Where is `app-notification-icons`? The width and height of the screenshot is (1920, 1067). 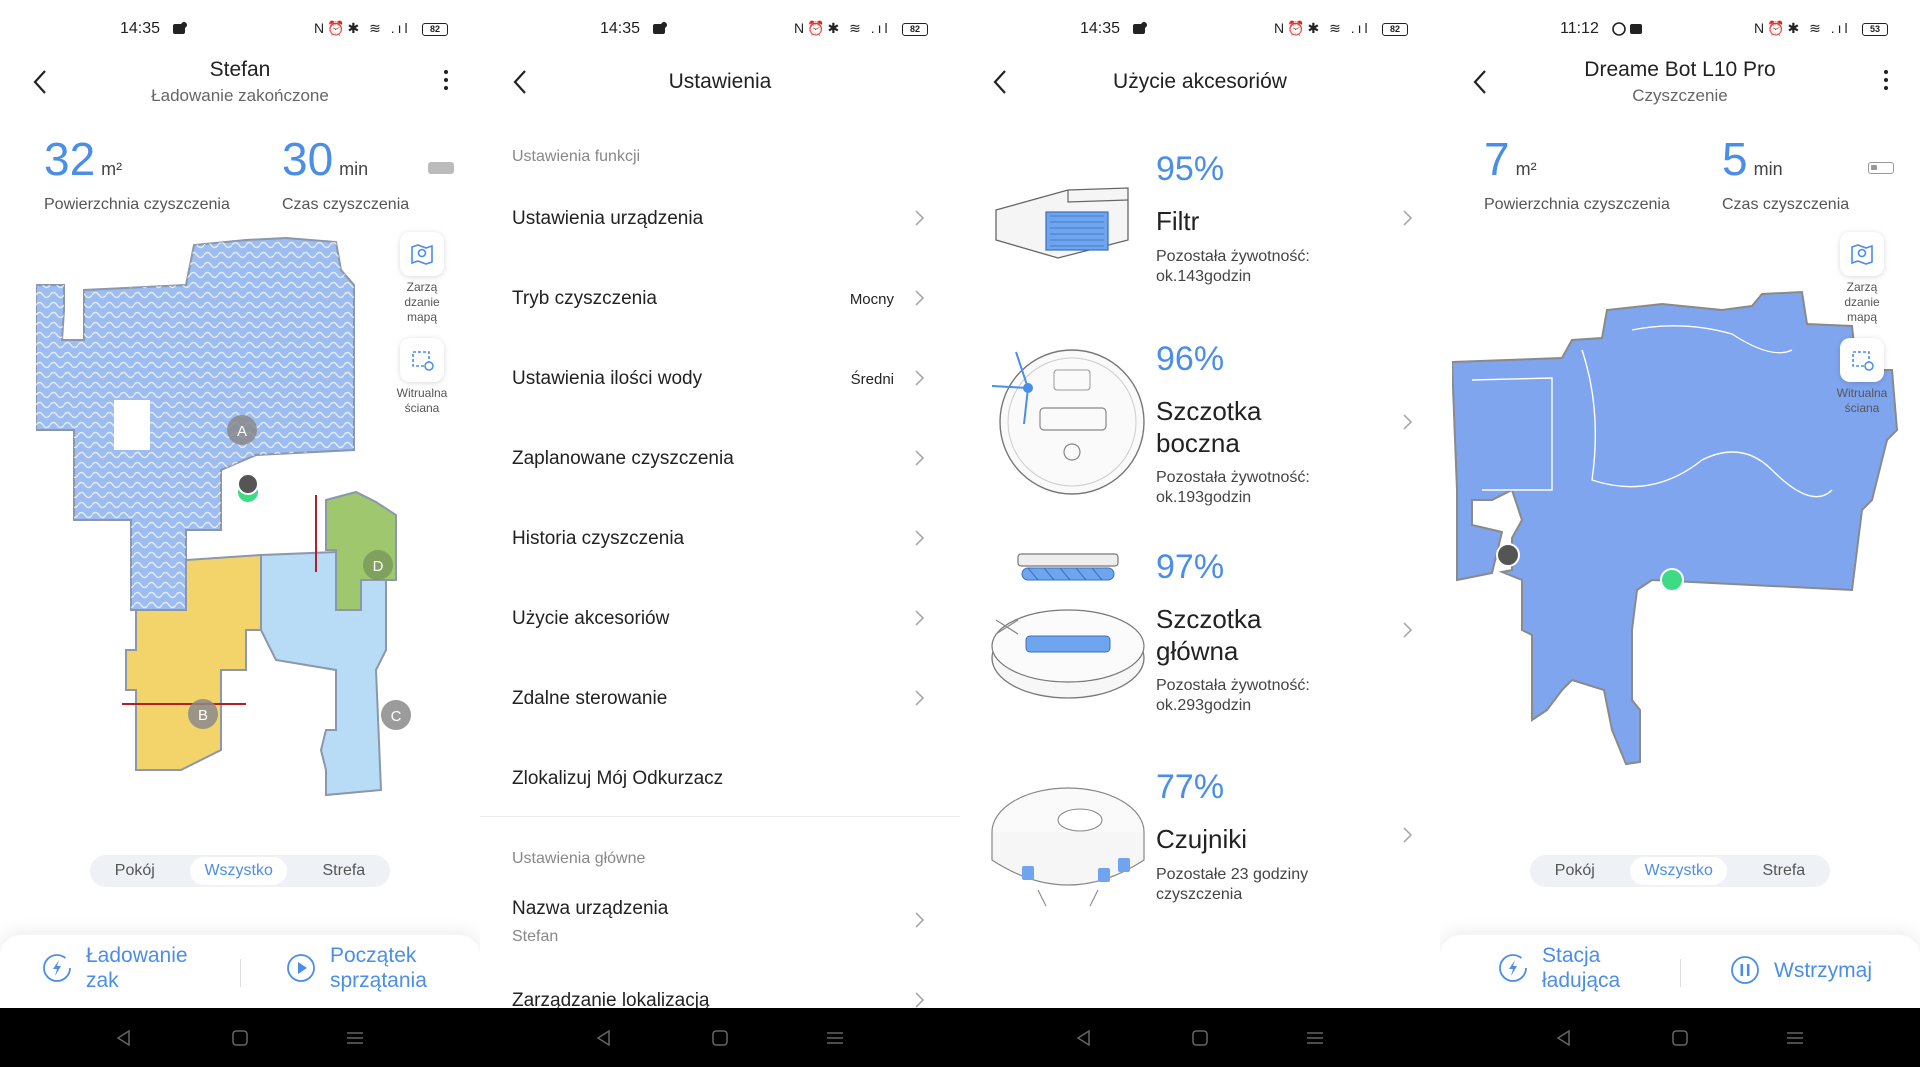 app-notification-icons is located at coordinates (1627, 29).